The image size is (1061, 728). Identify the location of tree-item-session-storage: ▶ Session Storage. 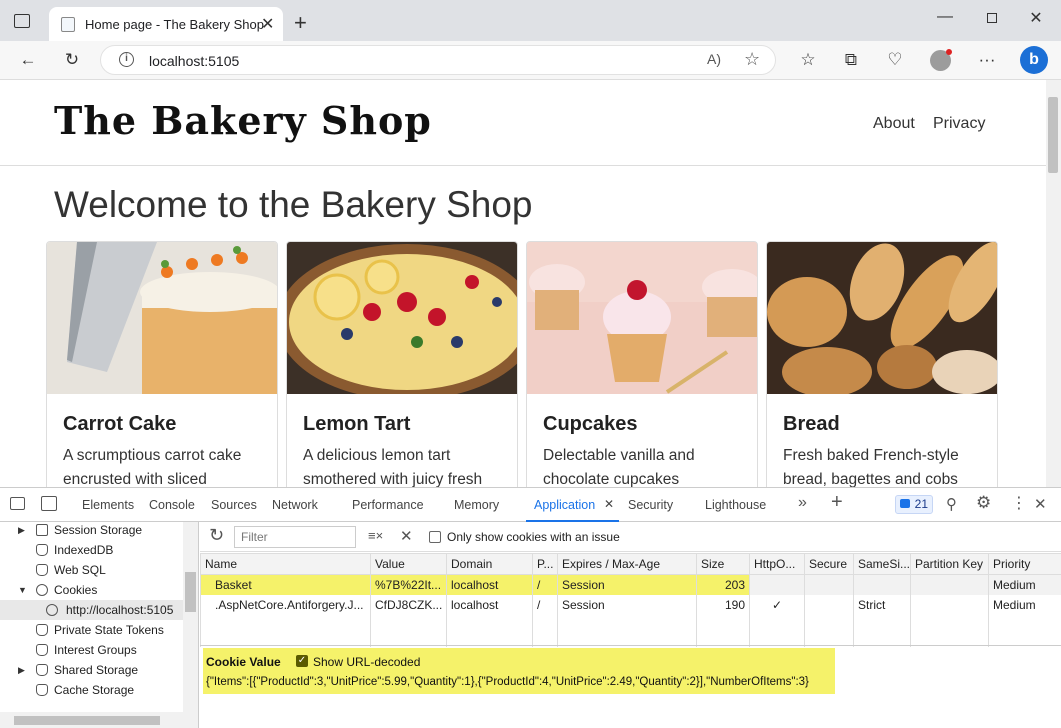
(99, 531).